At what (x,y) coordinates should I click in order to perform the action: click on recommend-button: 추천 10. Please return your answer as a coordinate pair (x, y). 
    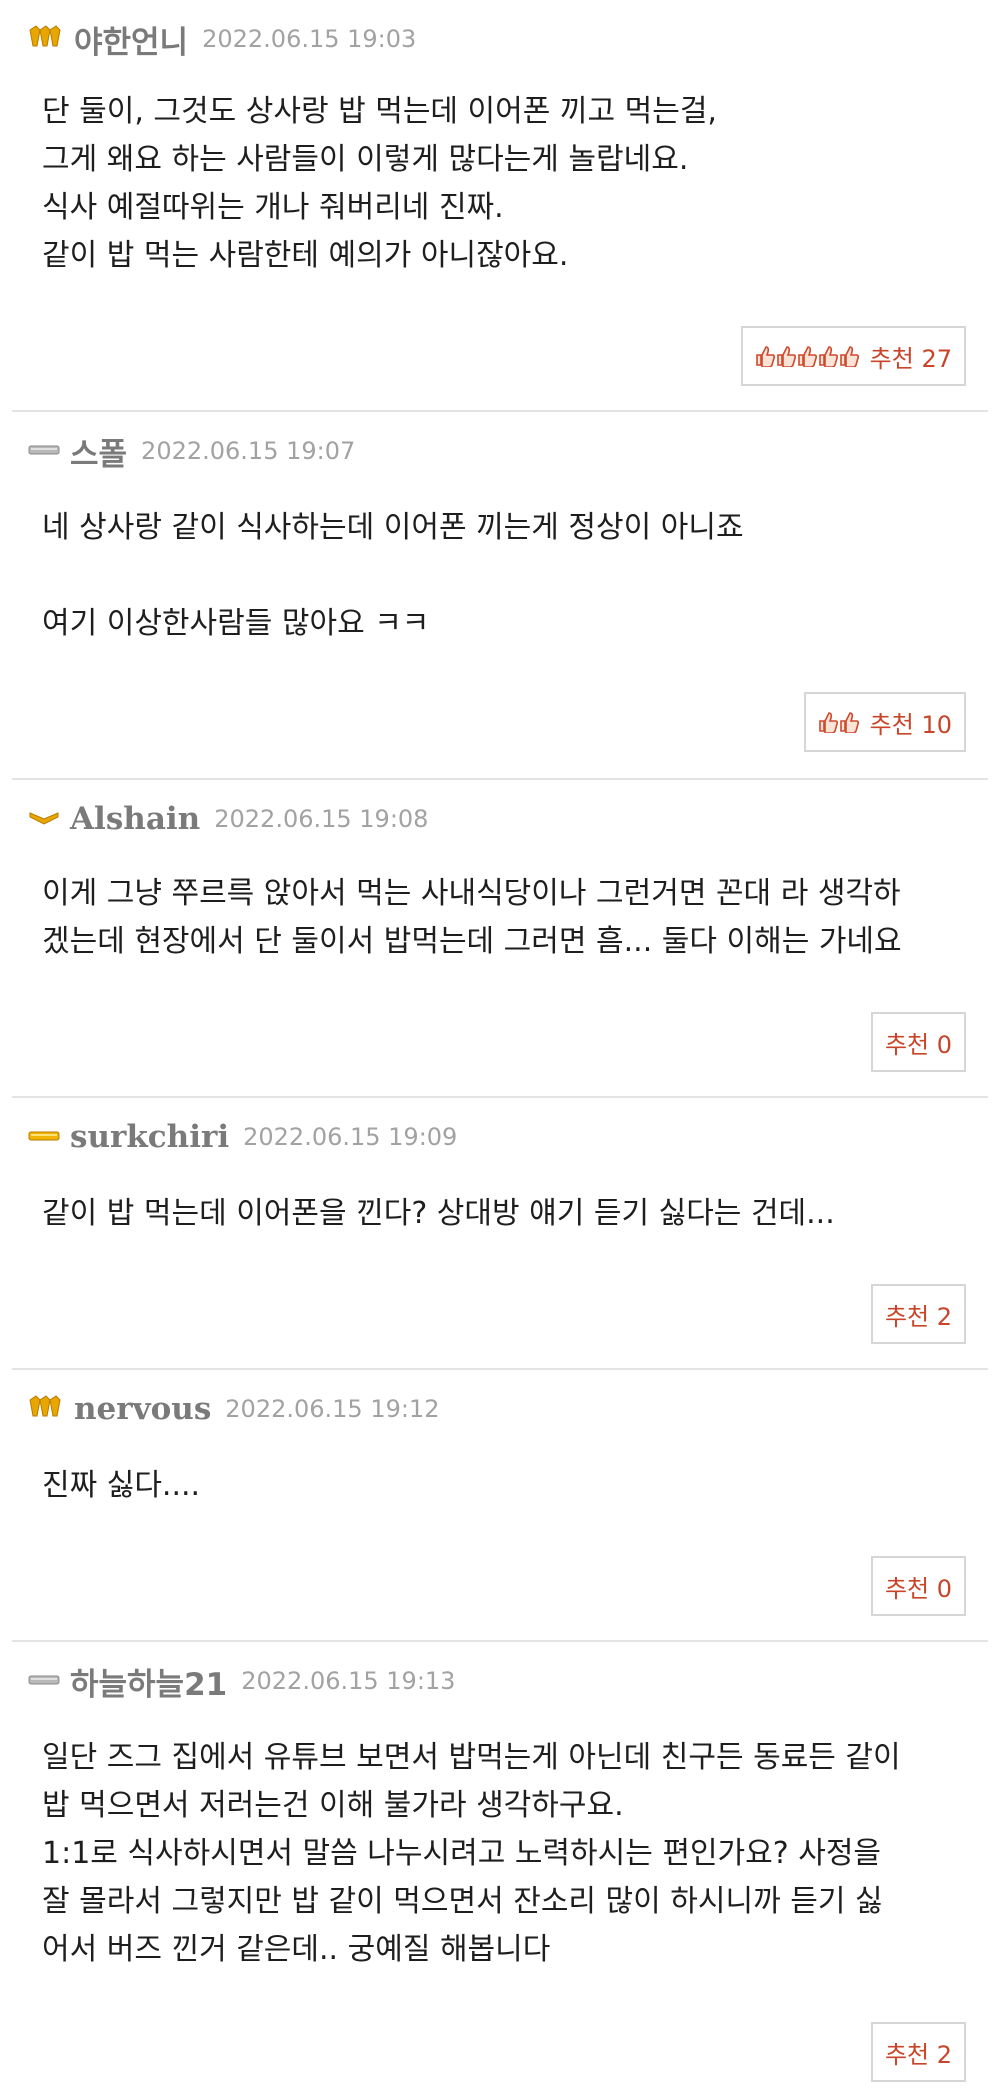
    Looking at the image, I should click on (884, 722).